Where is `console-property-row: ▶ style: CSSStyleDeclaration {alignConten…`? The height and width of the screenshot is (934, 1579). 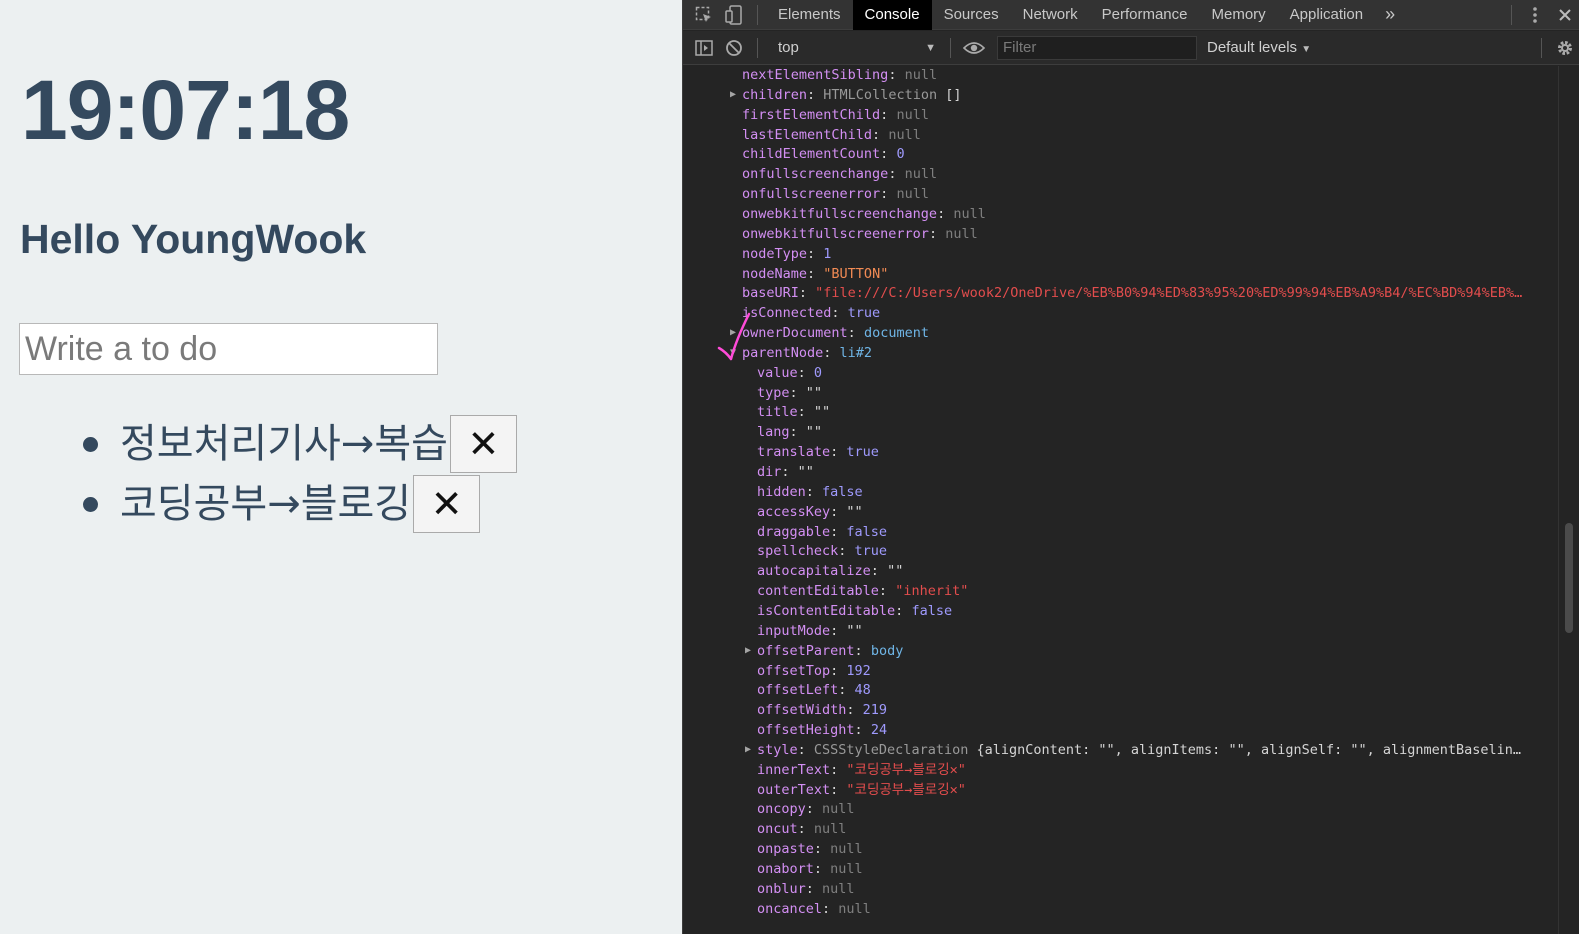 console-property-row: ▶ style: CSSStyleDeclaration {alignConten… is located at coordinates (1133, 750).